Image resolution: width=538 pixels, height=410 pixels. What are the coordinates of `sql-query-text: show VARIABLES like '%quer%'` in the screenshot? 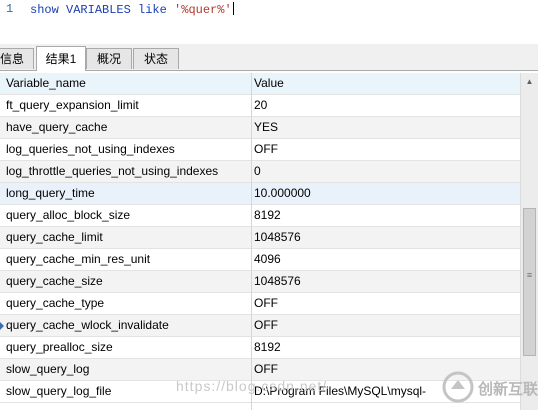 It's located at (132, 9).